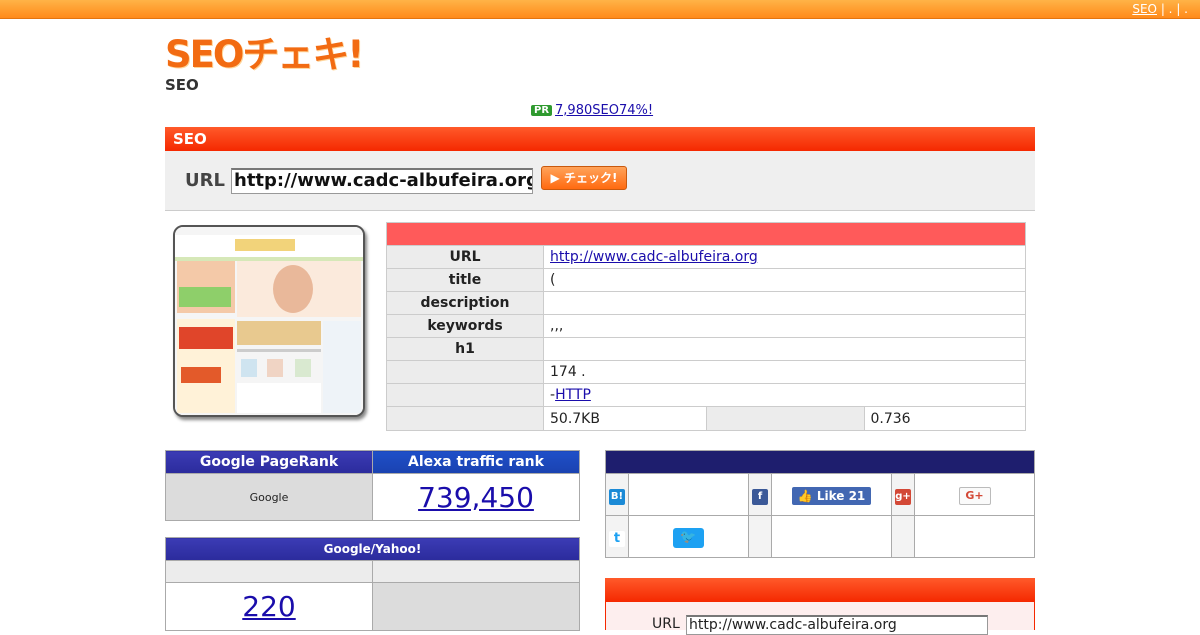 This screenshot has height=635, width=1200. Describe the element at coordinates (600, 139) in the screenshot. I see `seo-section-header: SEO` at that location.